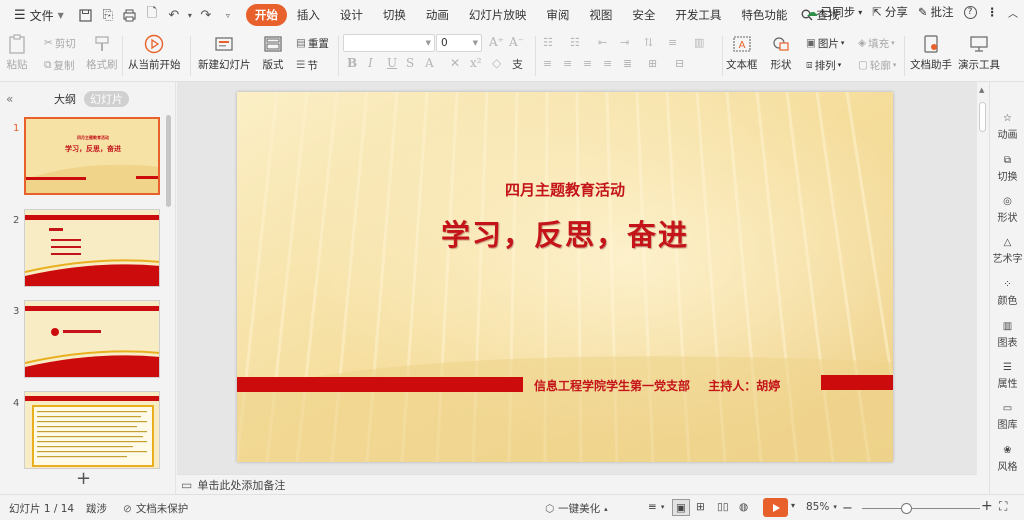 The image size is (1024, 520). What do you see at coordinates (672, 42) in the screenshot?
I see `line-spacing-icon: ≡` at bounding box center [672, 42].